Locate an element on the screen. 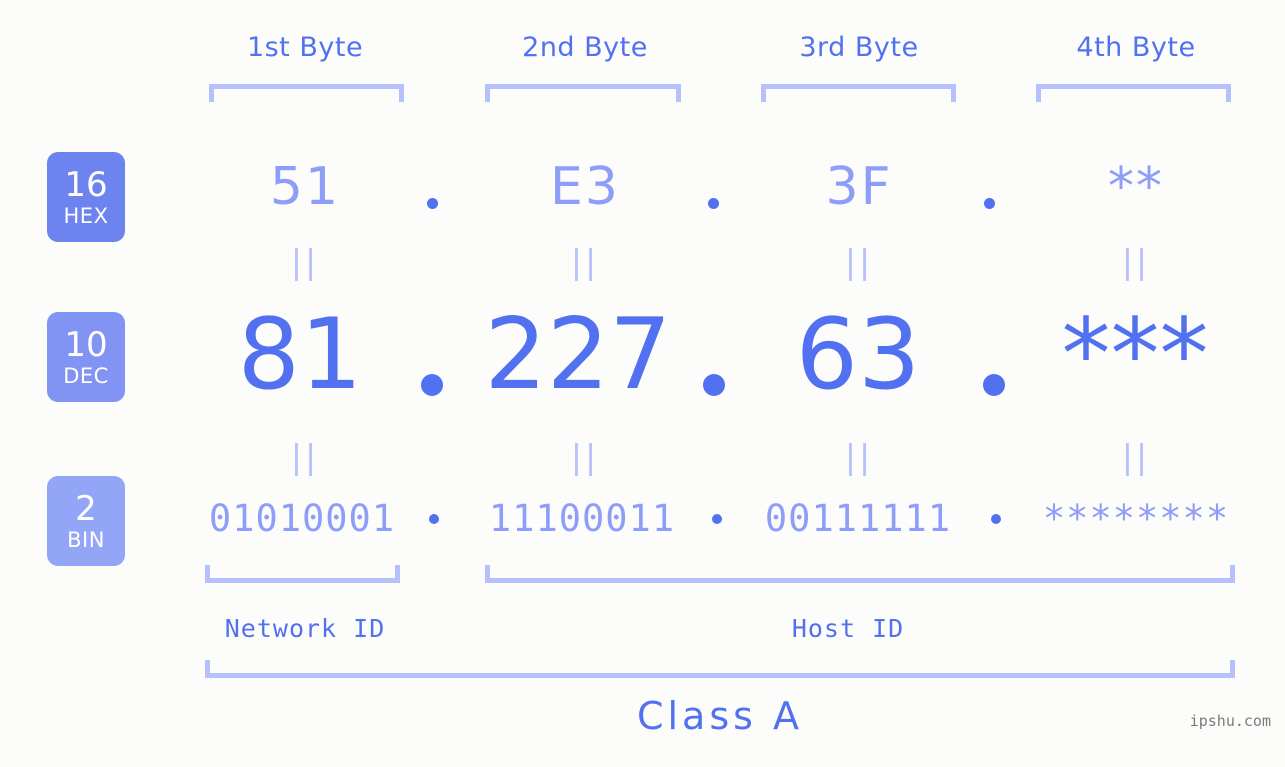  base-badge-dec-label: DEC is located at coordinates (86, 375).